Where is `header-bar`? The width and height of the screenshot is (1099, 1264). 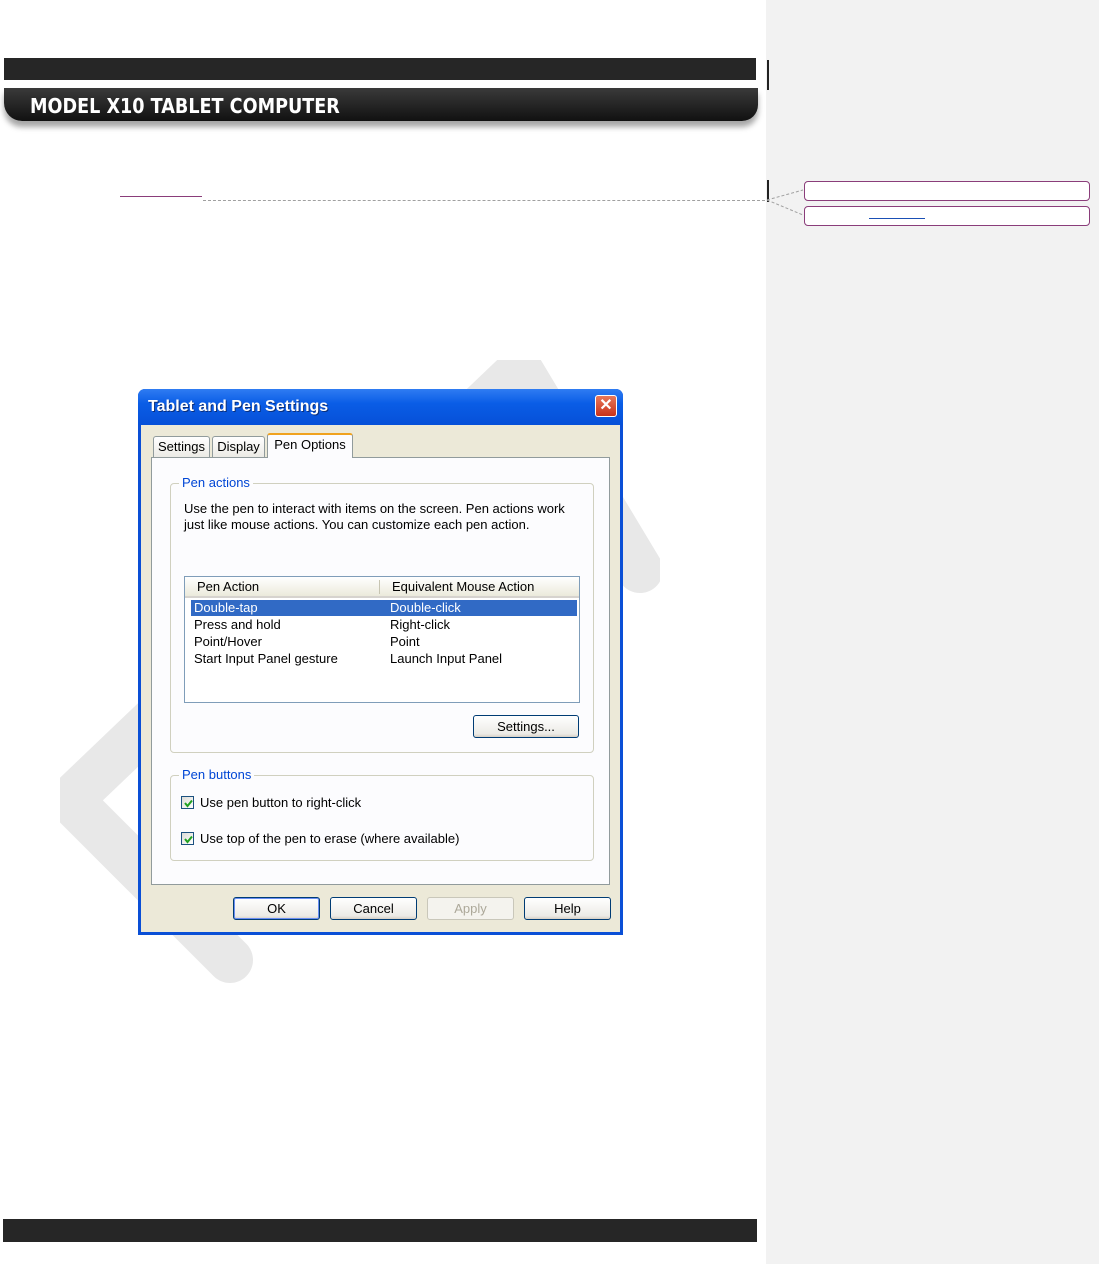
header-bar is located at coordinates (380, 69).